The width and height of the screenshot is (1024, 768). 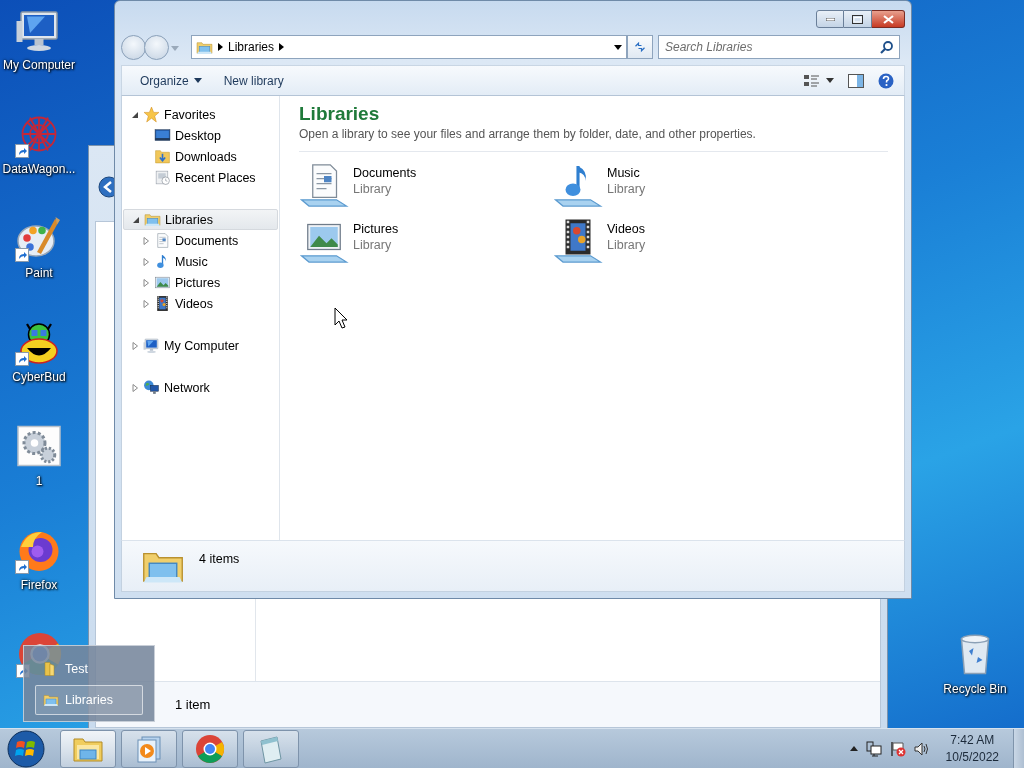 What do you see at coordinates (162, 303) in the screenshot?
I see `film-strip-icon` at bounding box center [162, 303].